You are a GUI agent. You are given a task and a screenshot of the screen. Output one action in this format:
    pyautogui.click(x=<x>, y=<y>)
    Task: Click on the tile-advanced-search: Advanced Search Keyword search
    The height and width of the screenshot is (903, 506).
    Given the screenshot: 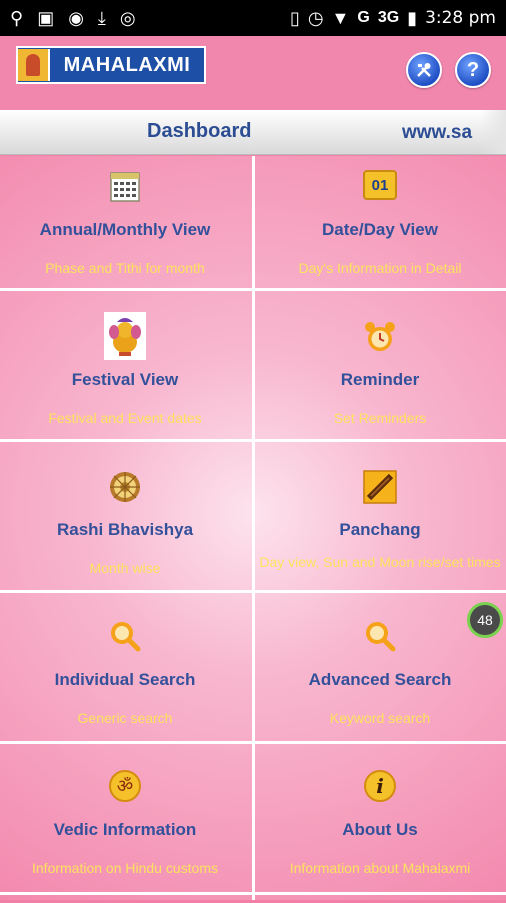 What is the action you would take?
    pyautogui.click(x=380, y=679)
    